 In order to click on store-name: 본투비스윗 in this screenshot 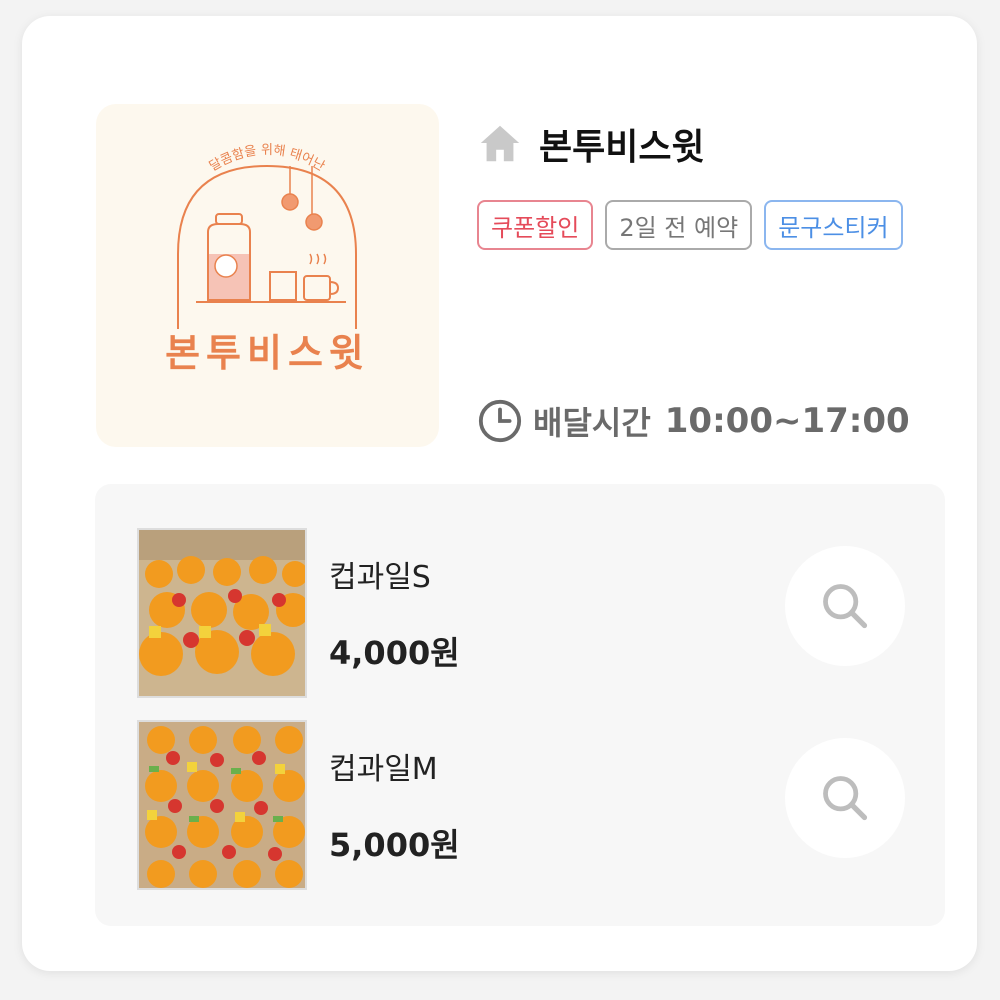, I will do `click(622, 144)`.